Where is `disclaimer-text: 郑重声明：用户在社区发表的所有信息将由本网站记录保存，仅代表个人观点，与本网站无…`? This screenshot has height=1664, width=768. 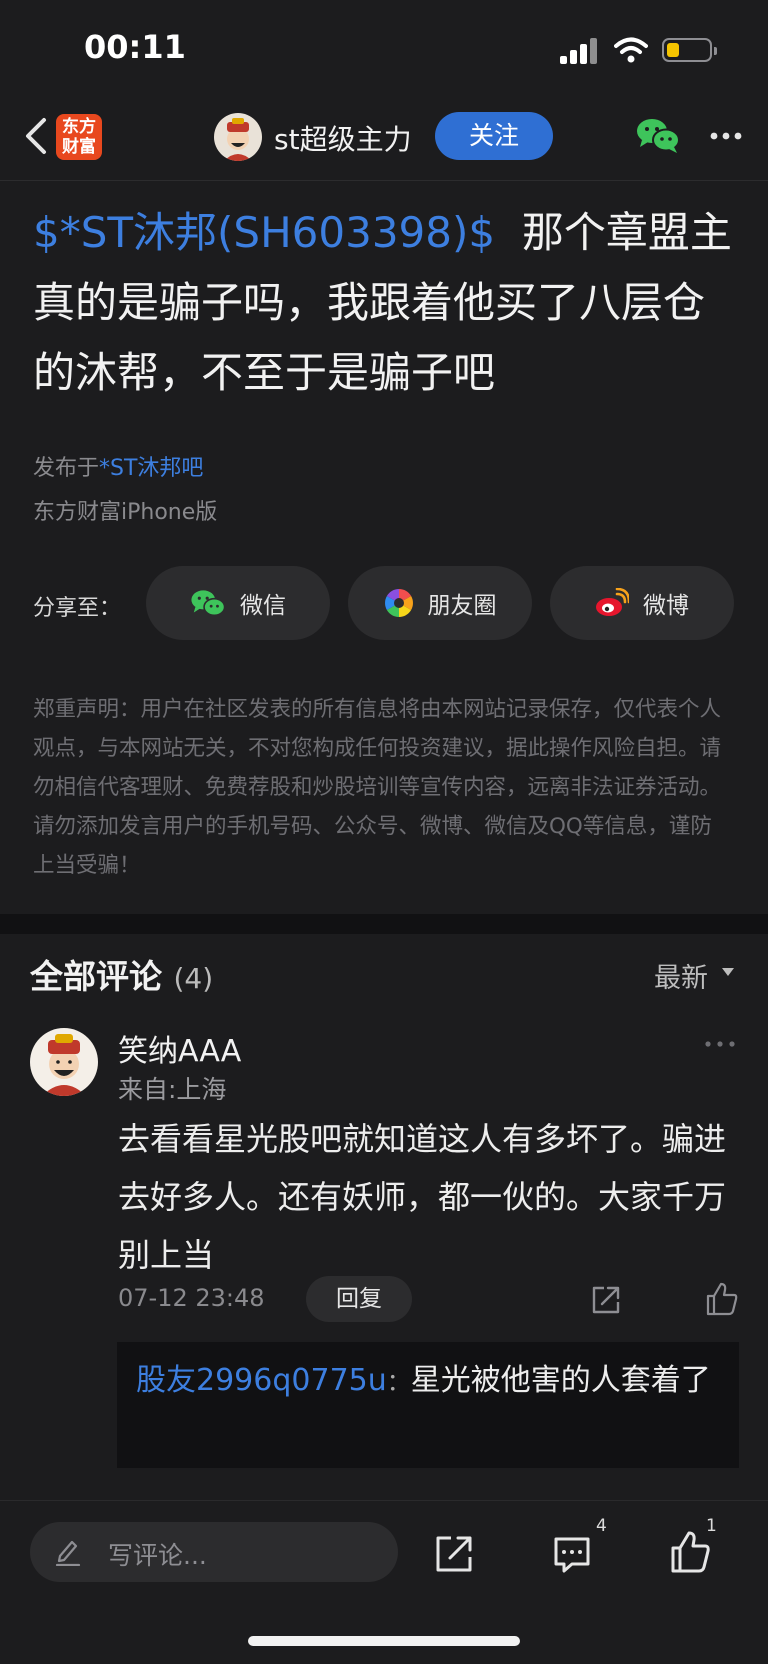
disclaimer-text: 郑重声明：用户在社区发表的所有信息将由本网站记录保存，仅代表个人观点，与本网站无… is located at coordinates (377, 787).